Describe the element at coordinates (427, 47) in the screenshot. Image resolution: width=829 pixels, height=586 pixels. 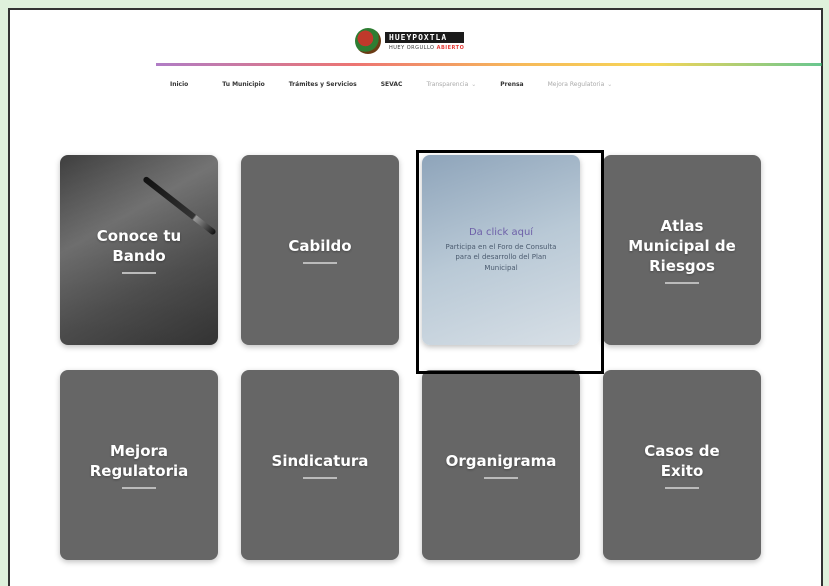
I see `logo-tagline: HUEY ORGULLO ABIERTO` at that location.